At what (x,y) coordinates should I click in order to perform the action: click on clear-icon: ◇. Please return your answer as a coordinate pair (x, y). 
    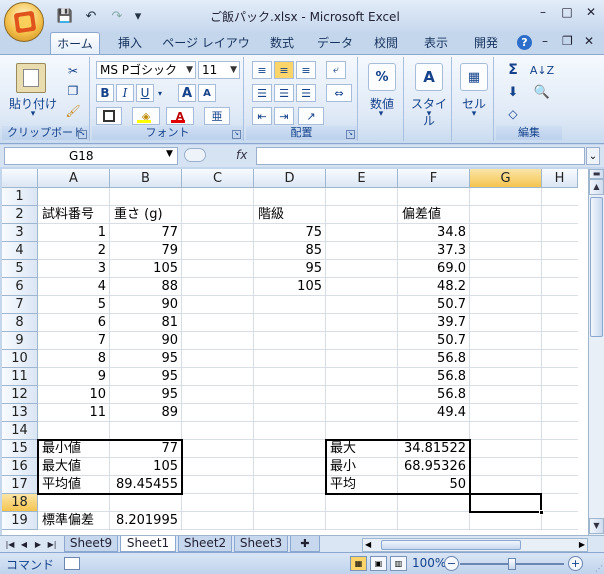
    Looking at the image, I should click on (513, 114).